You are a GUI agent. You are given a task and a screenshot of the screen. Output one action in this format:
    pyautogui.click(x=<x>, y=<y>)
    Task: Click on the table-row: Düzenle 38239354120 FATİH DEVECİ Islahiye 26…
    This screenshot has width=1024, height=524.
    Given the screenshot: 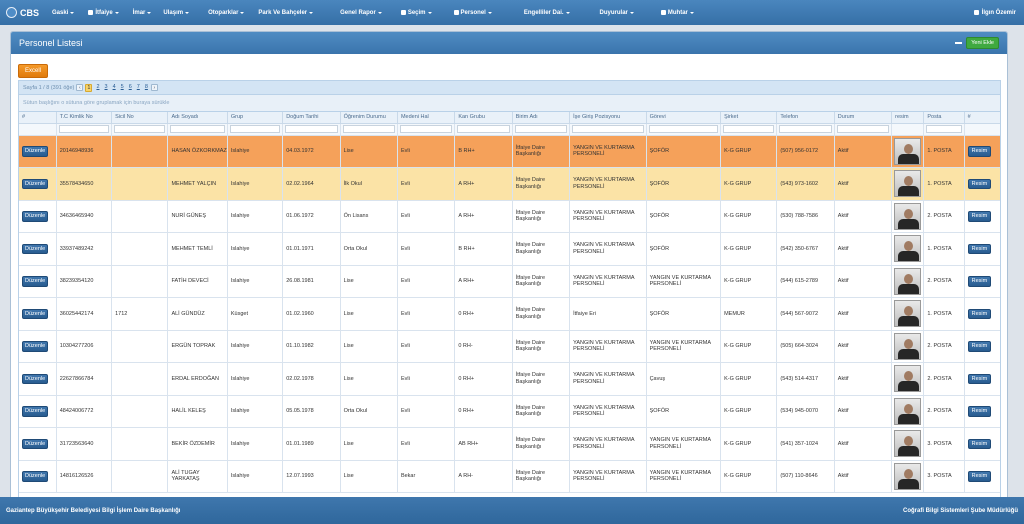 What is the action you would take?
    pyautogui.click(x=509, y=281)
    